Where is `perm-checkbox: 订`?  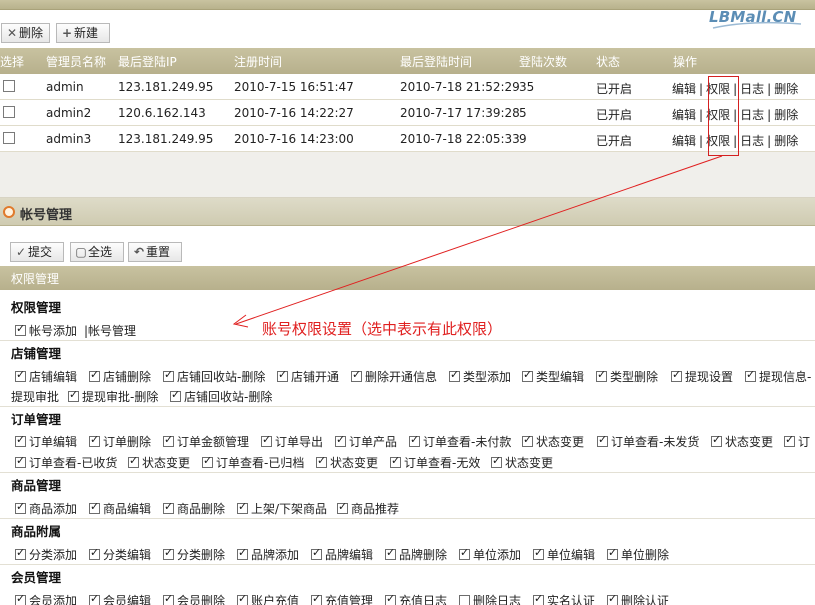 perm-checkbox: 订 is located at coordinates (797, 441).